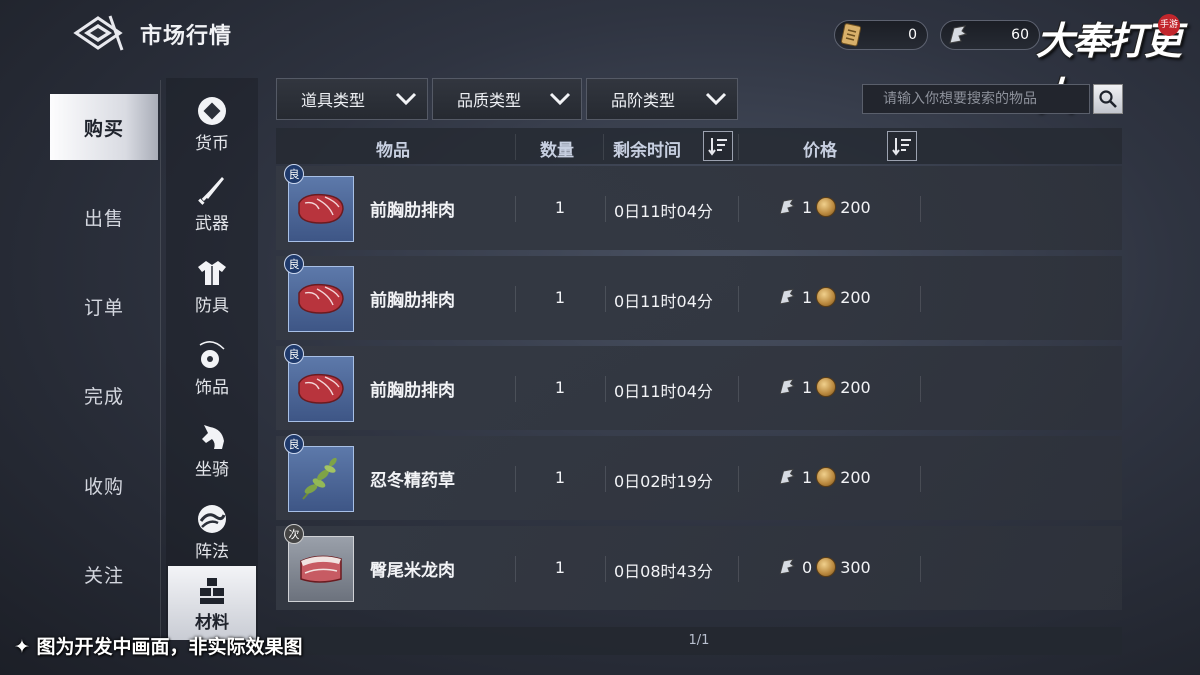 Image resolution: width=1200 pixels, height=675 pixels. What do you see at coordinates (212, 110) in the screenshot?
I see `currency-icon` at bounding box center [212, 110].